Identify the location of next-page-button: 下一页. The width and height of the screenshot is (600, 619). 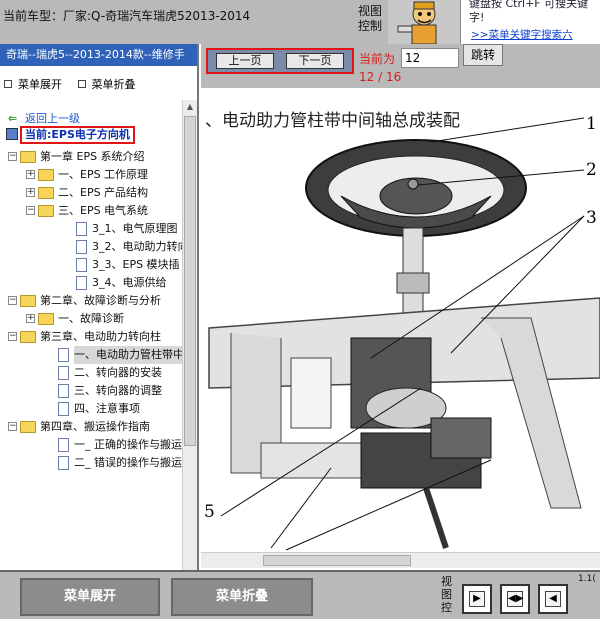
(315, 61).